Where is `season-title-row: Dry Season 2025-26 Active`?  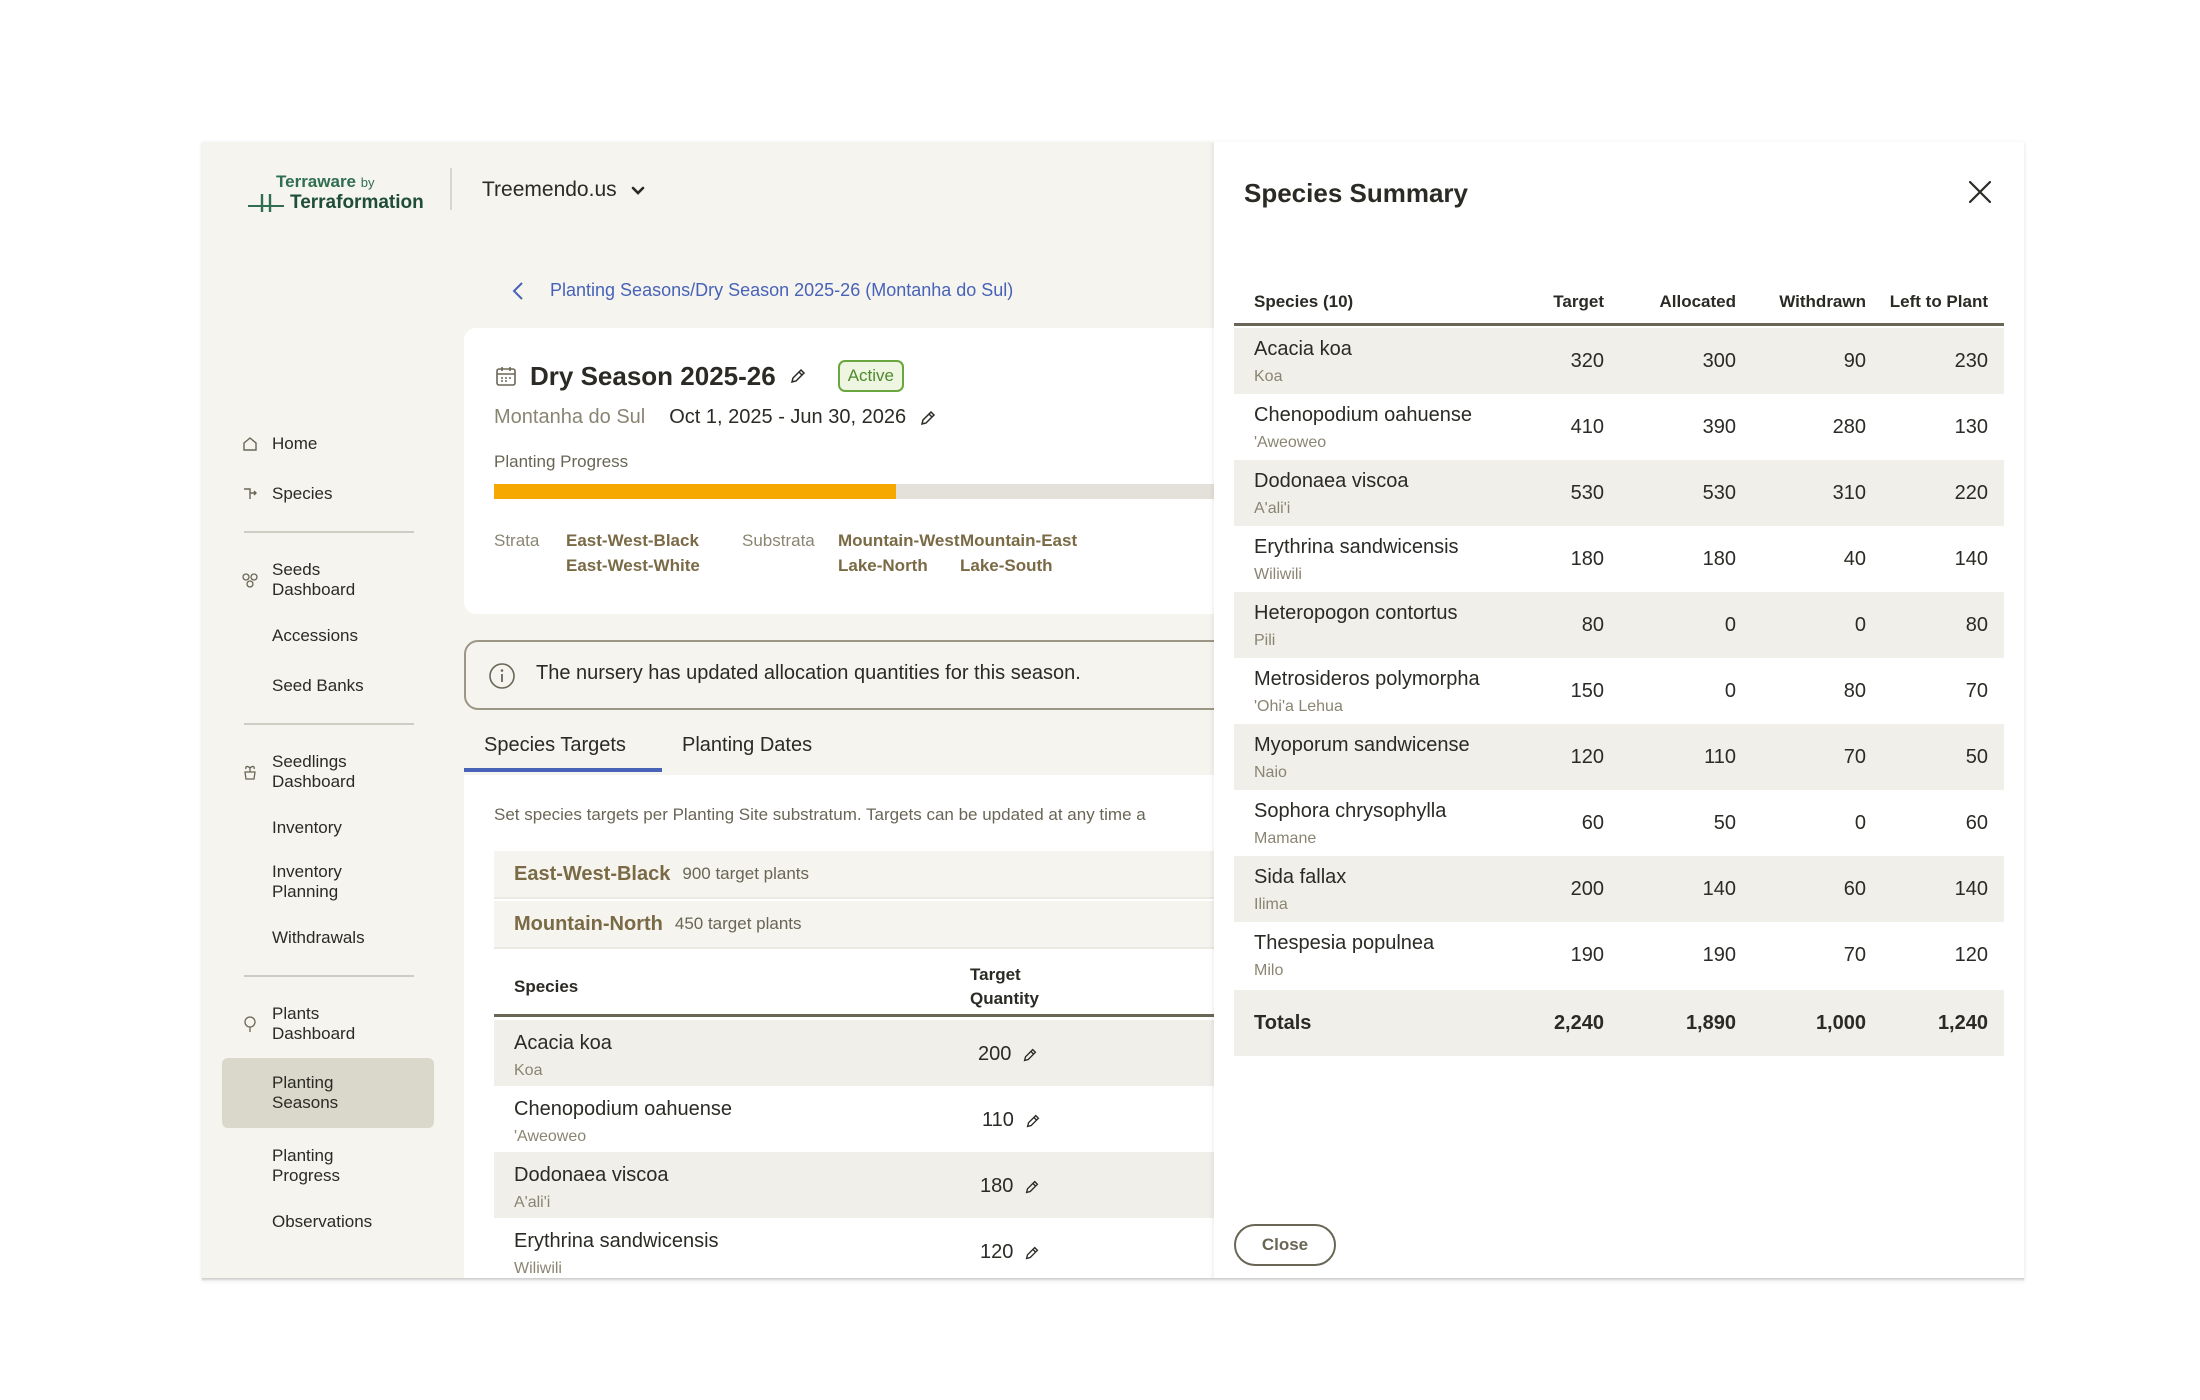 season-title-row: Dry Season 2025-26 Active is located at coordinates (699, 376).